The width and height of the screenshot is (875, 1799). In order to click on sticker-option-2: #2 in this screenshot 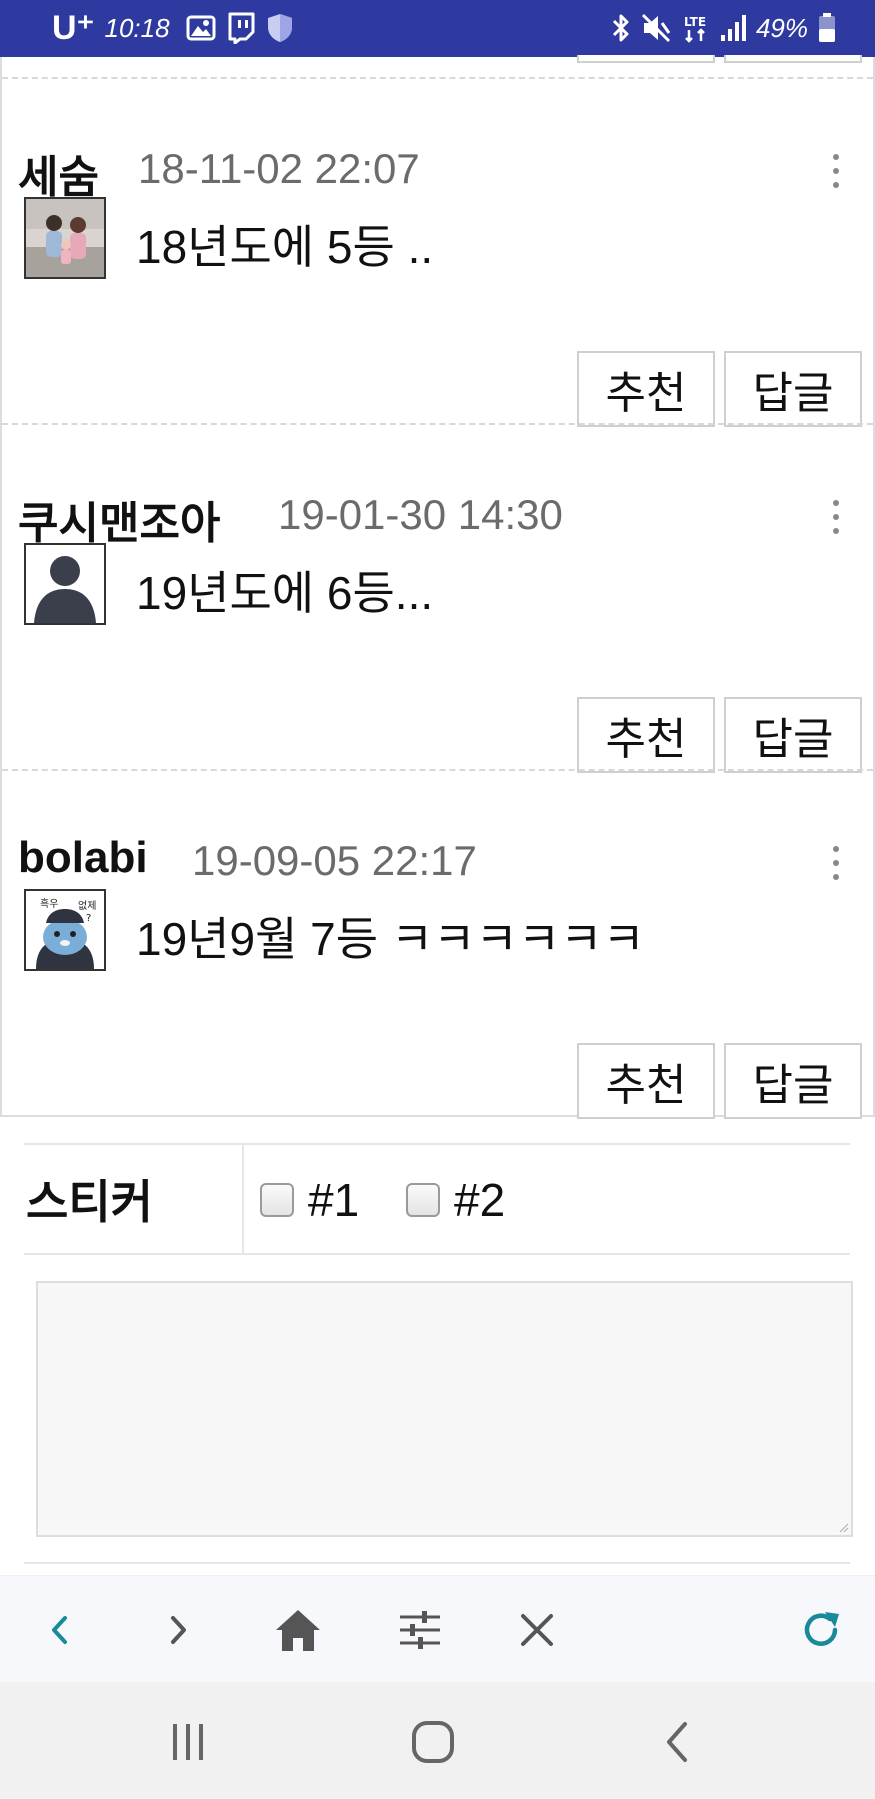, I will do `click(455, 1200)`.